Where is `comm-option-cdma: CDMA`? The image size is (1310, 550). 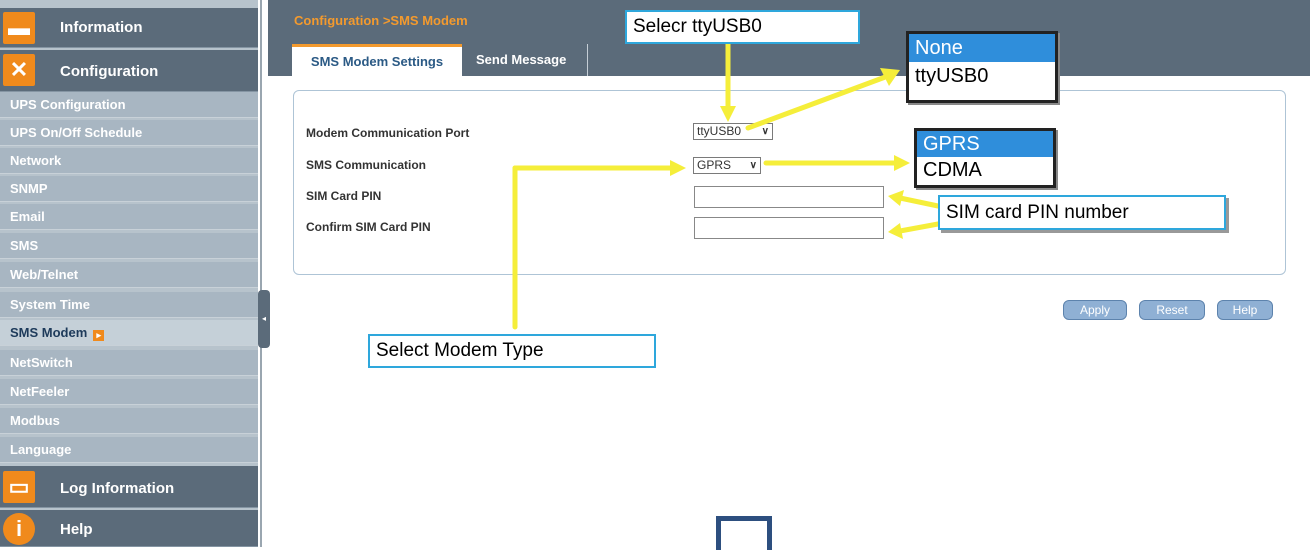
comm-option-cdma: CDMA is located at coordinates (952, 170).